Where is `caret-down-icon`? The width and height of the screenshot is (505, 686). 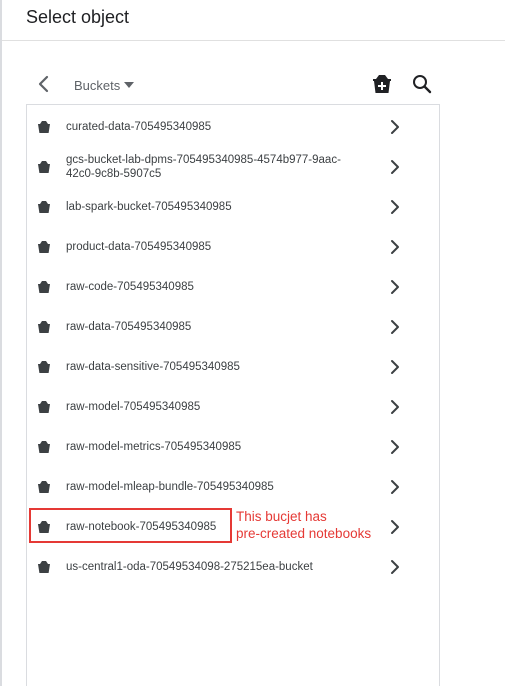
caret-down-icon is located at coordinates (129, 85).